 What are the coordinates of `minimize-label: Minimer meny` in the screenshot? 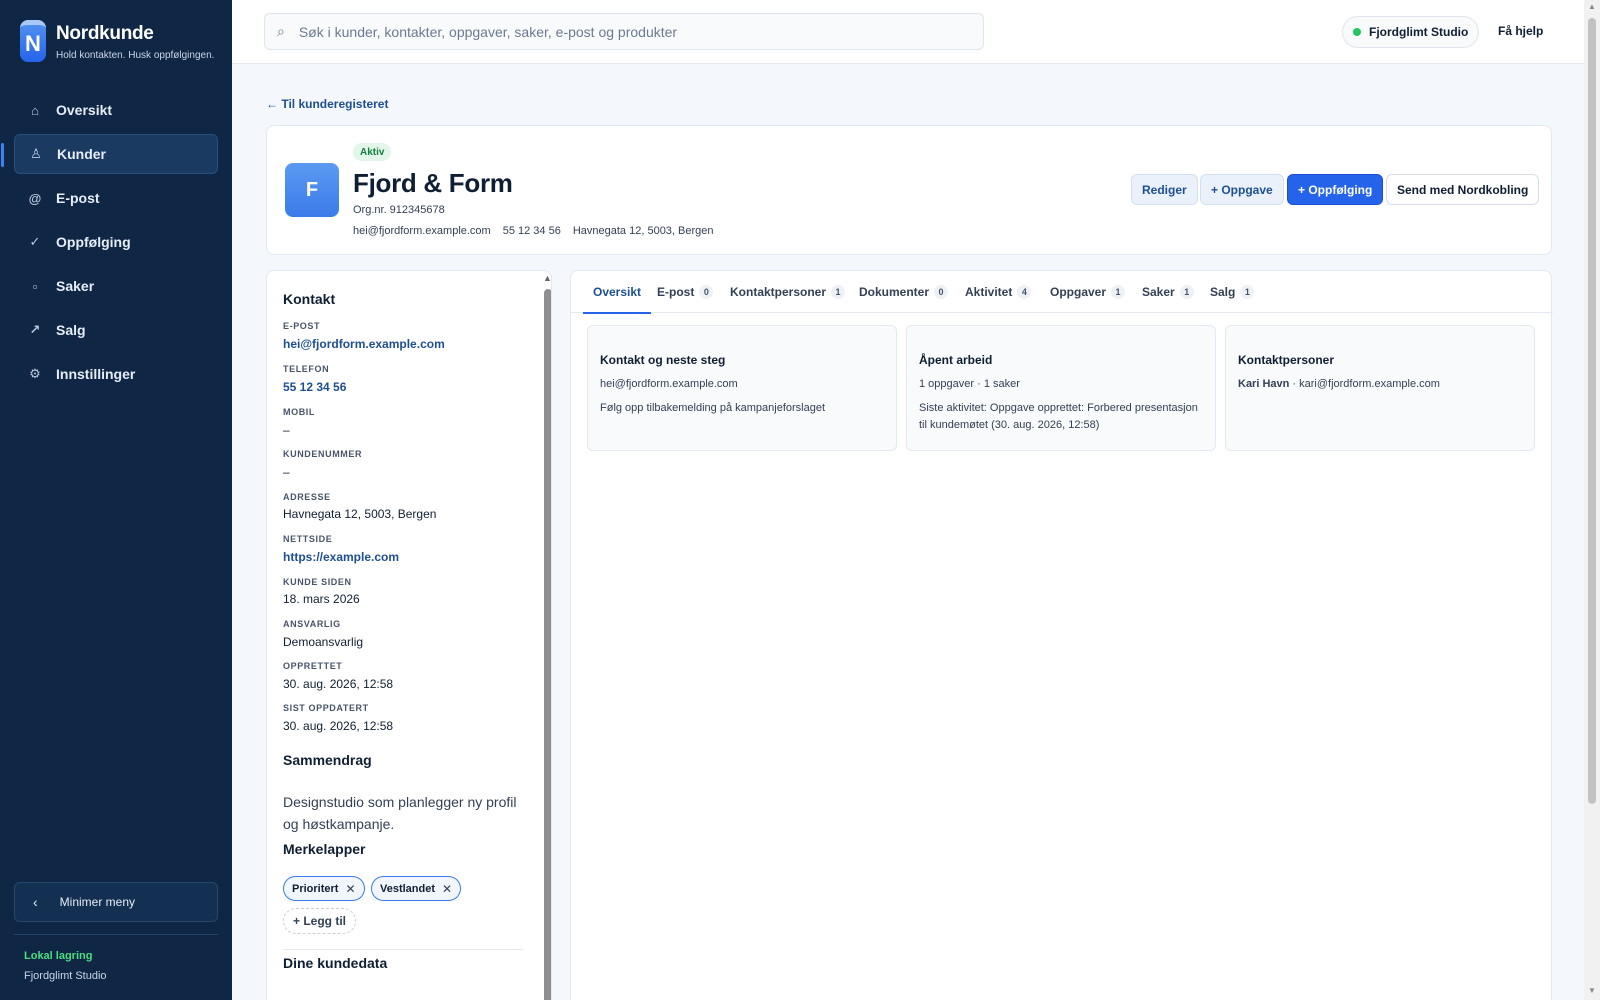 It's located at (97, 902).